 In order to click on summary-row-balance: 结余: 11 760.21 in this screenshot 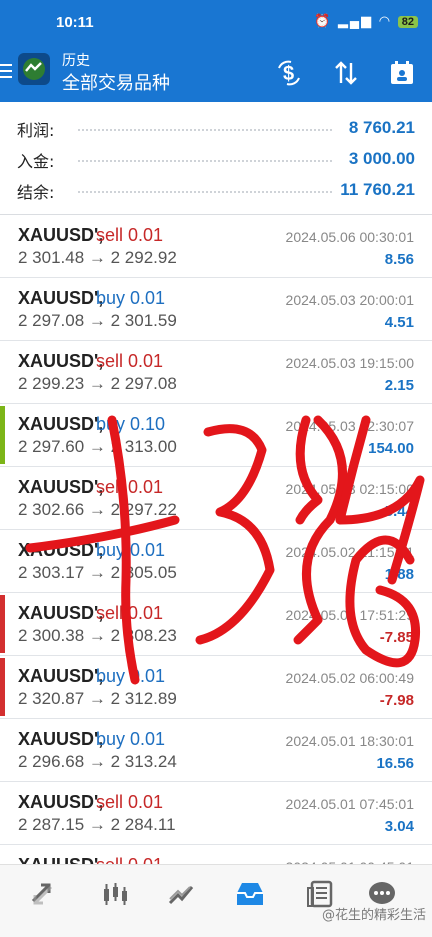, I will do `click(216, 189)`.